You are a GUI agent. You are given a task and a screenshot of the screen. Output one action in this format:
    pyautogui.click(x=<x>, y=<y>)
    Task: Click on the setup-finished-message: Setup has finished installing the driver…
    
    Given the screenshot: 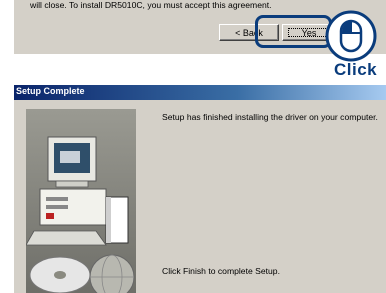 What is the action you would take?
    pyautogui.click(x=270, y=117)
    